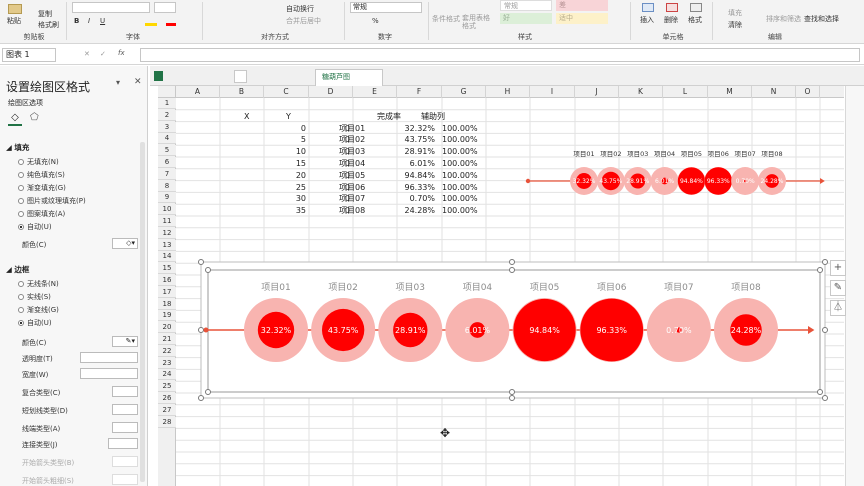 Image resolution: width=864 pixels, height=486 pixels. What do you see at coordinates (647, 20) in the screenshot?
I see `insert-button: 插入` at bounding box center [647, 20].